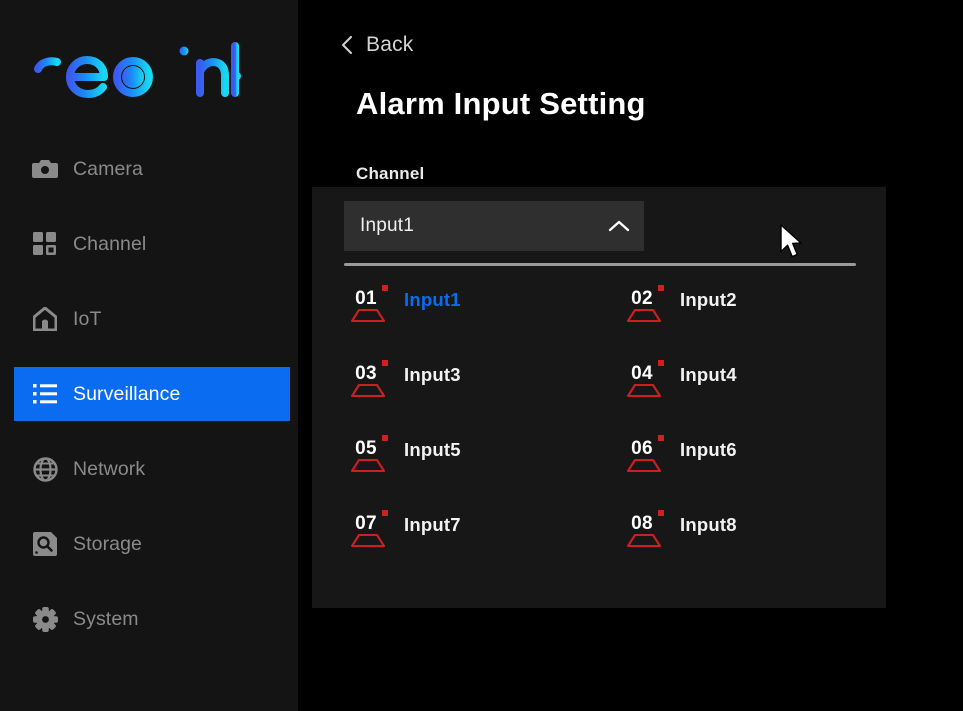 This screenshot has height=711, width=963. I want to click on channel-number: 08, so click(642, 523).